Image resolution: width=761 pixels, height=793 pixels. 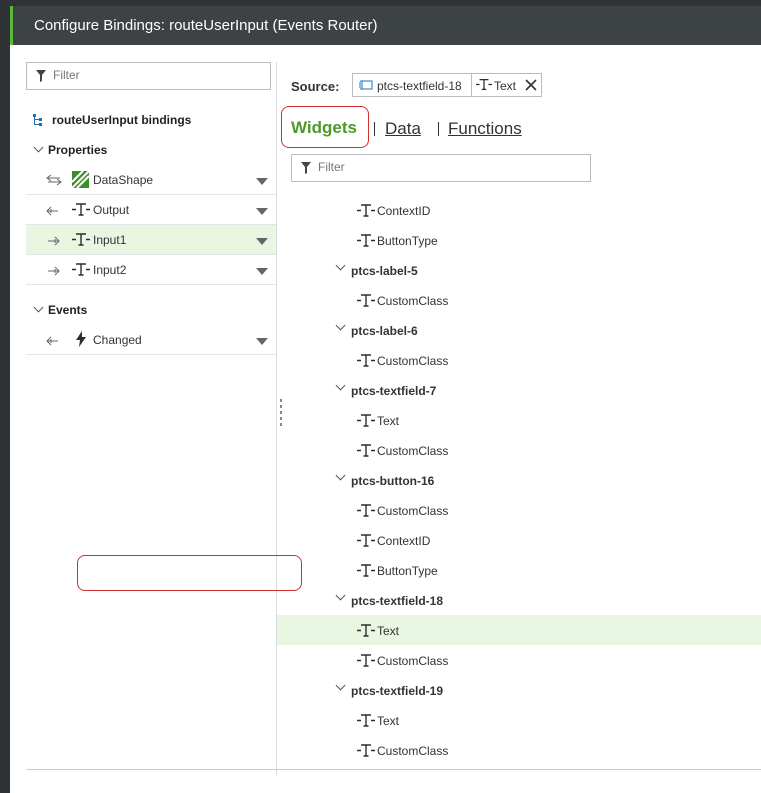 What do you see at coordinates (5, 396) in the screenshot?
I see `background-sidebar` at bounding box center [5, 396].